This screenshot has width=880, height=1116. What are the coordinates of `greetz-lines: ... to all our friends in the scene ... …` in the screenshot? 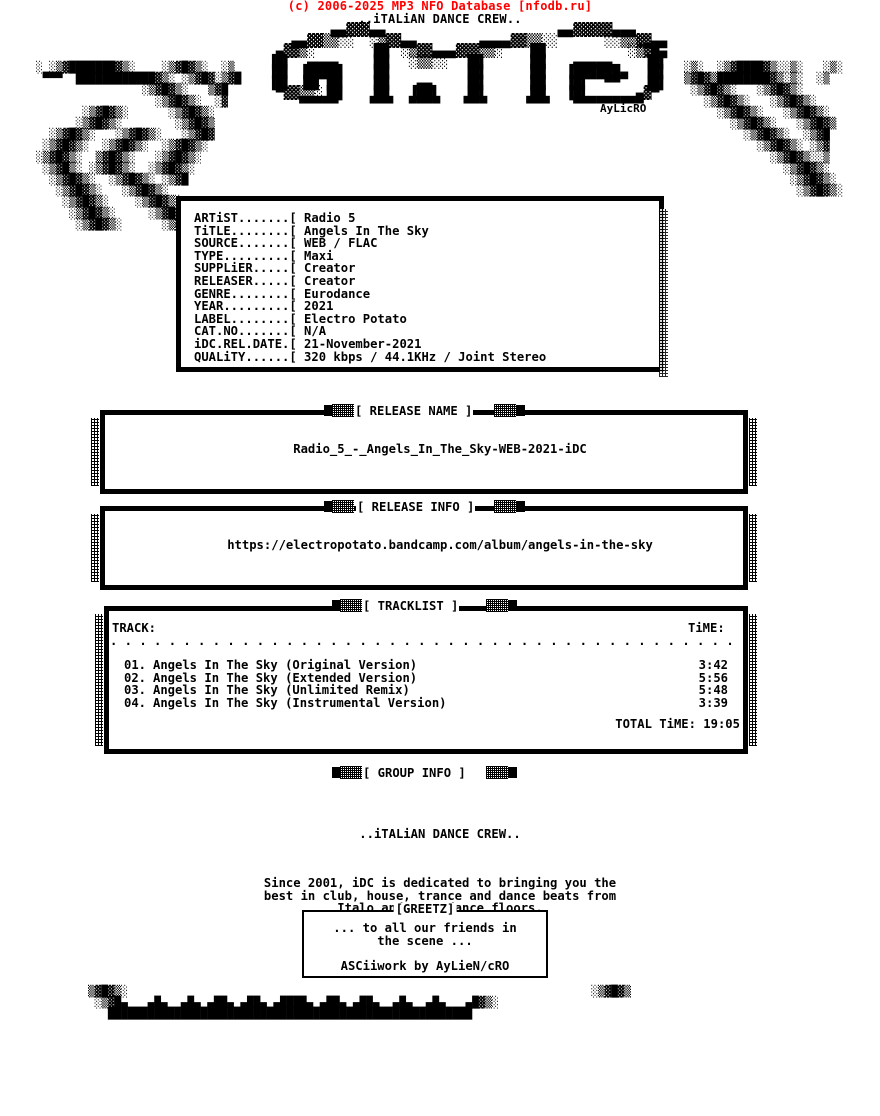 It's located at (425, 947).